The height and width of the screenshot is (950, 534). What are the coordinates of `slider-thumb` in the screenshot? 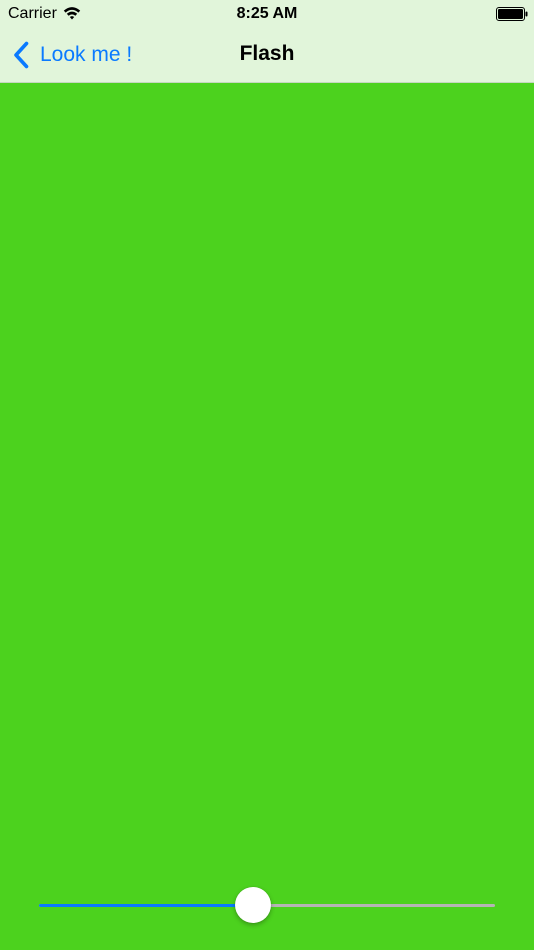 It's located at (253, 905).